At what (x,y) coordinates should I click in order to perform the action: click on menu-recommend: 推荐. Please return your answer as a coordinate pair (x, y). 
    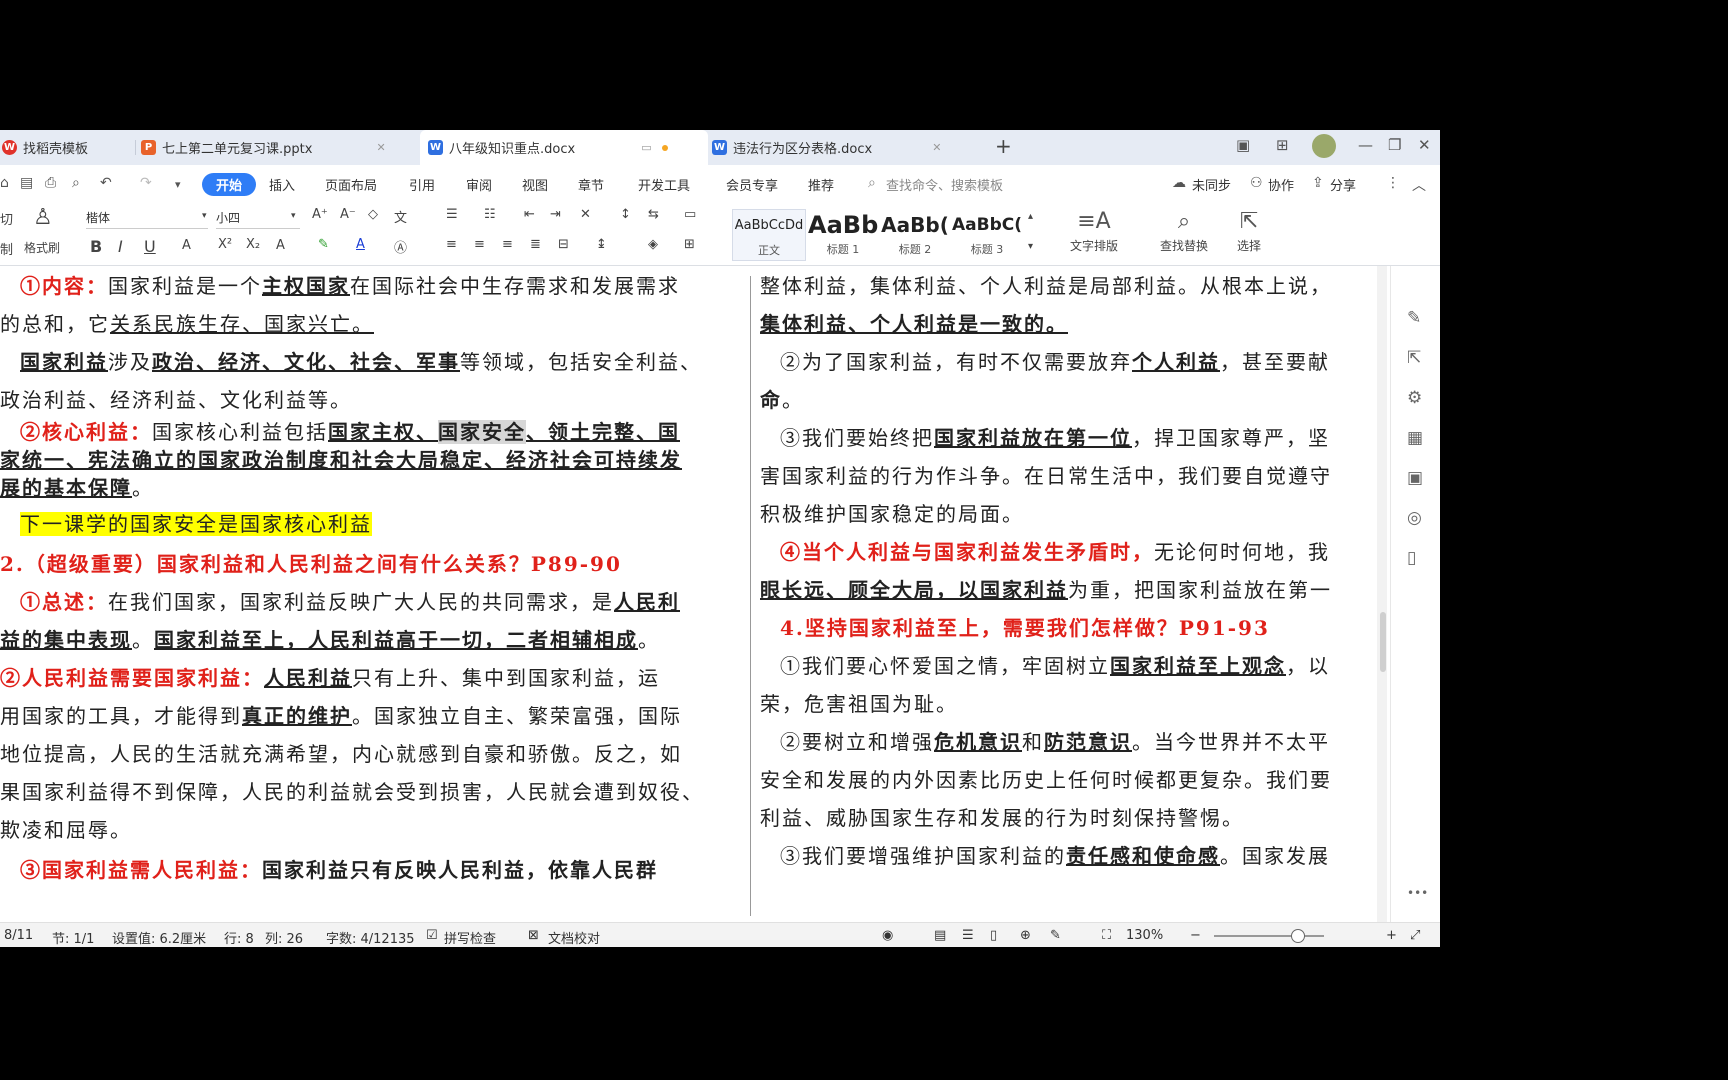
    Looking at the image, I should click on (821, 184).